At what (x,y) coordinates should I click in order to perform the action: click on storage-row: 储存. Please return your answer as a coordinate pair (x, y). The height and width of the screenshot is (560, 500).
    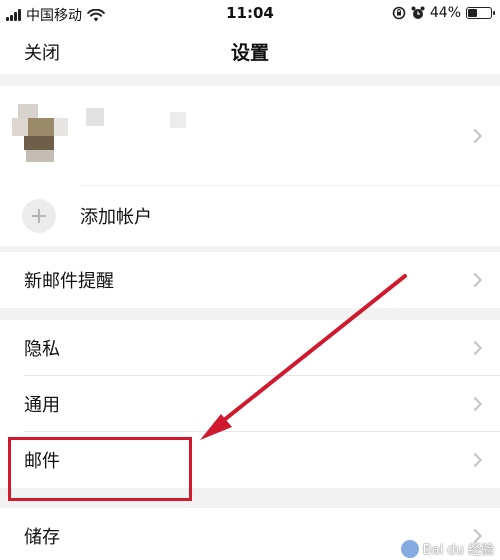
    Looking at the image, I should click on (250, 534).